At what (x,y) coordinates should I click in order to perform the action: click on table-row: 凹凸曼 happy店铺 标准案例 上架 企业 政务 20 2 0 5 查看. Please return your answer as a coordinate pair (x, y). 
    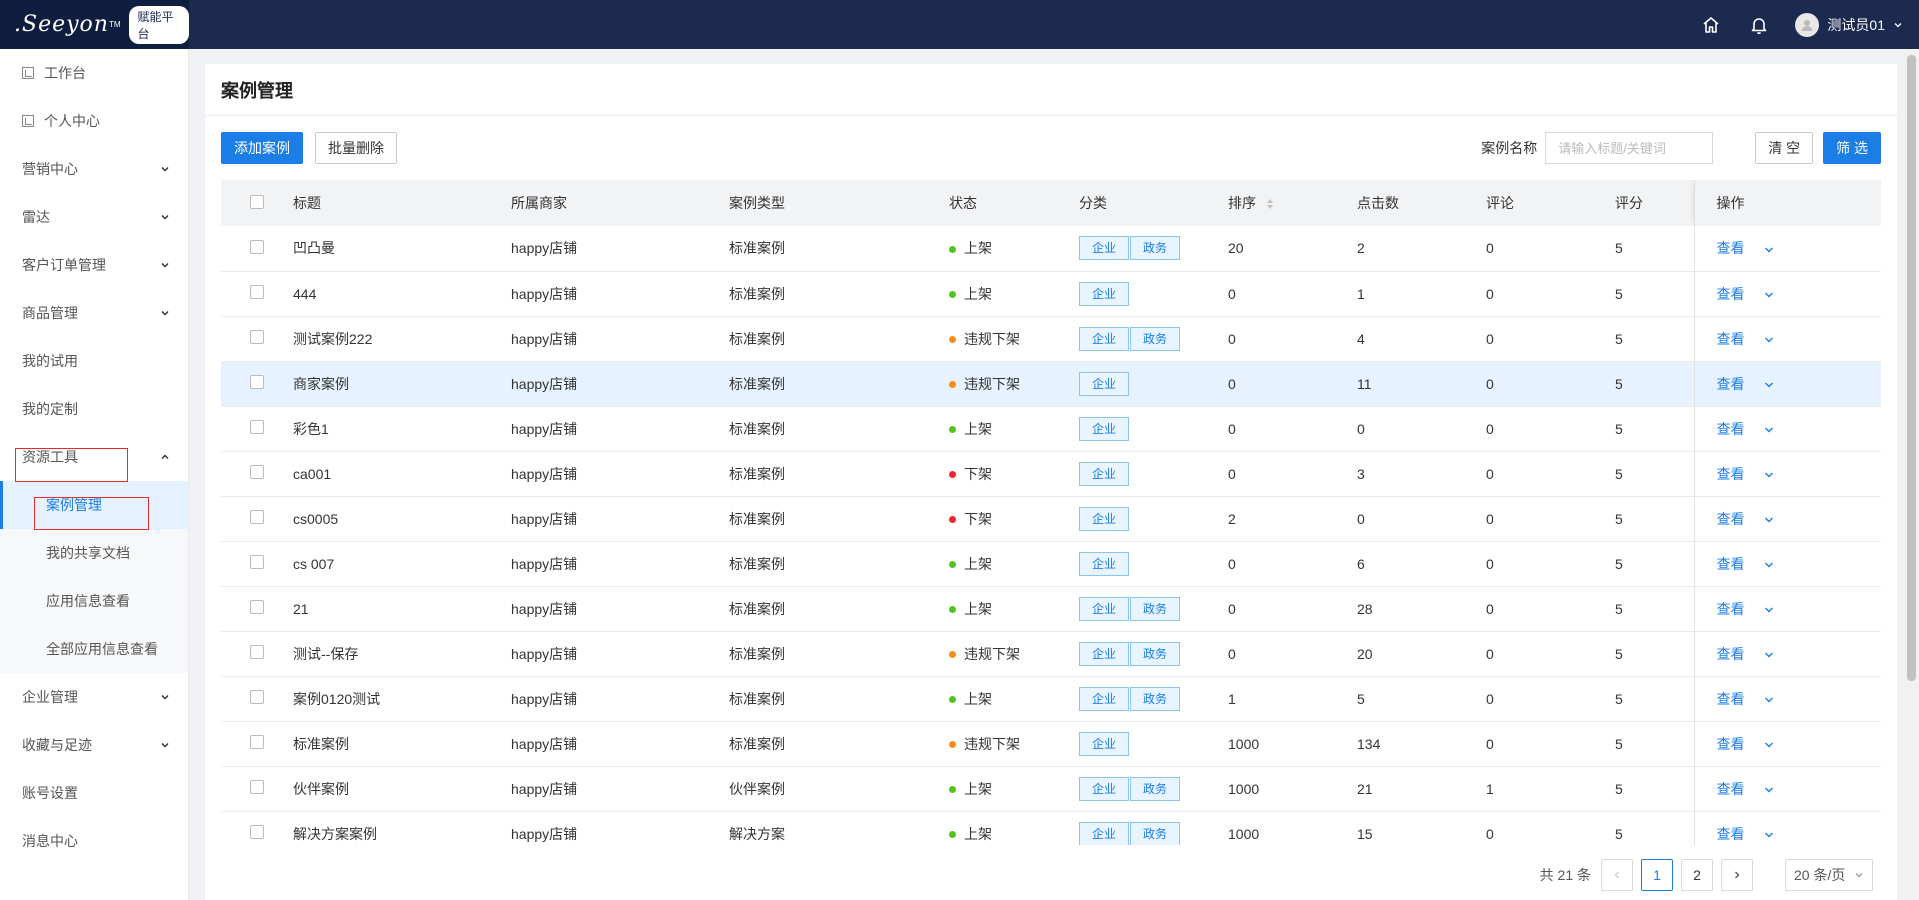
    Looking at the image, I should click on (1051, 248).